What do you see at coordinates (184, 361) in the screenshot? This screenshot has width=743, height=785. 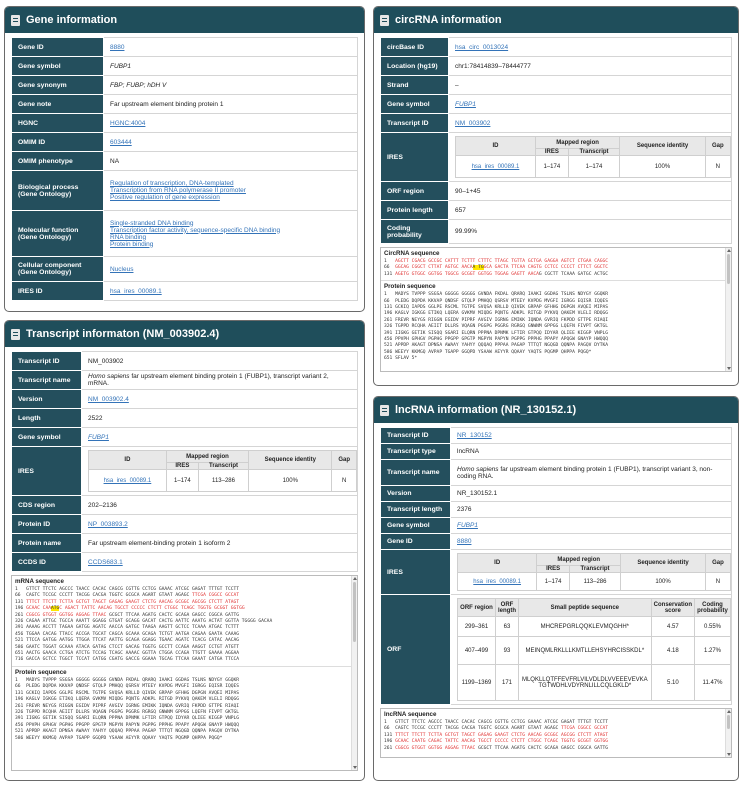 I see `info-row-transcript-id: Transcript ID NM_003902` at bounding box center [184, 361].